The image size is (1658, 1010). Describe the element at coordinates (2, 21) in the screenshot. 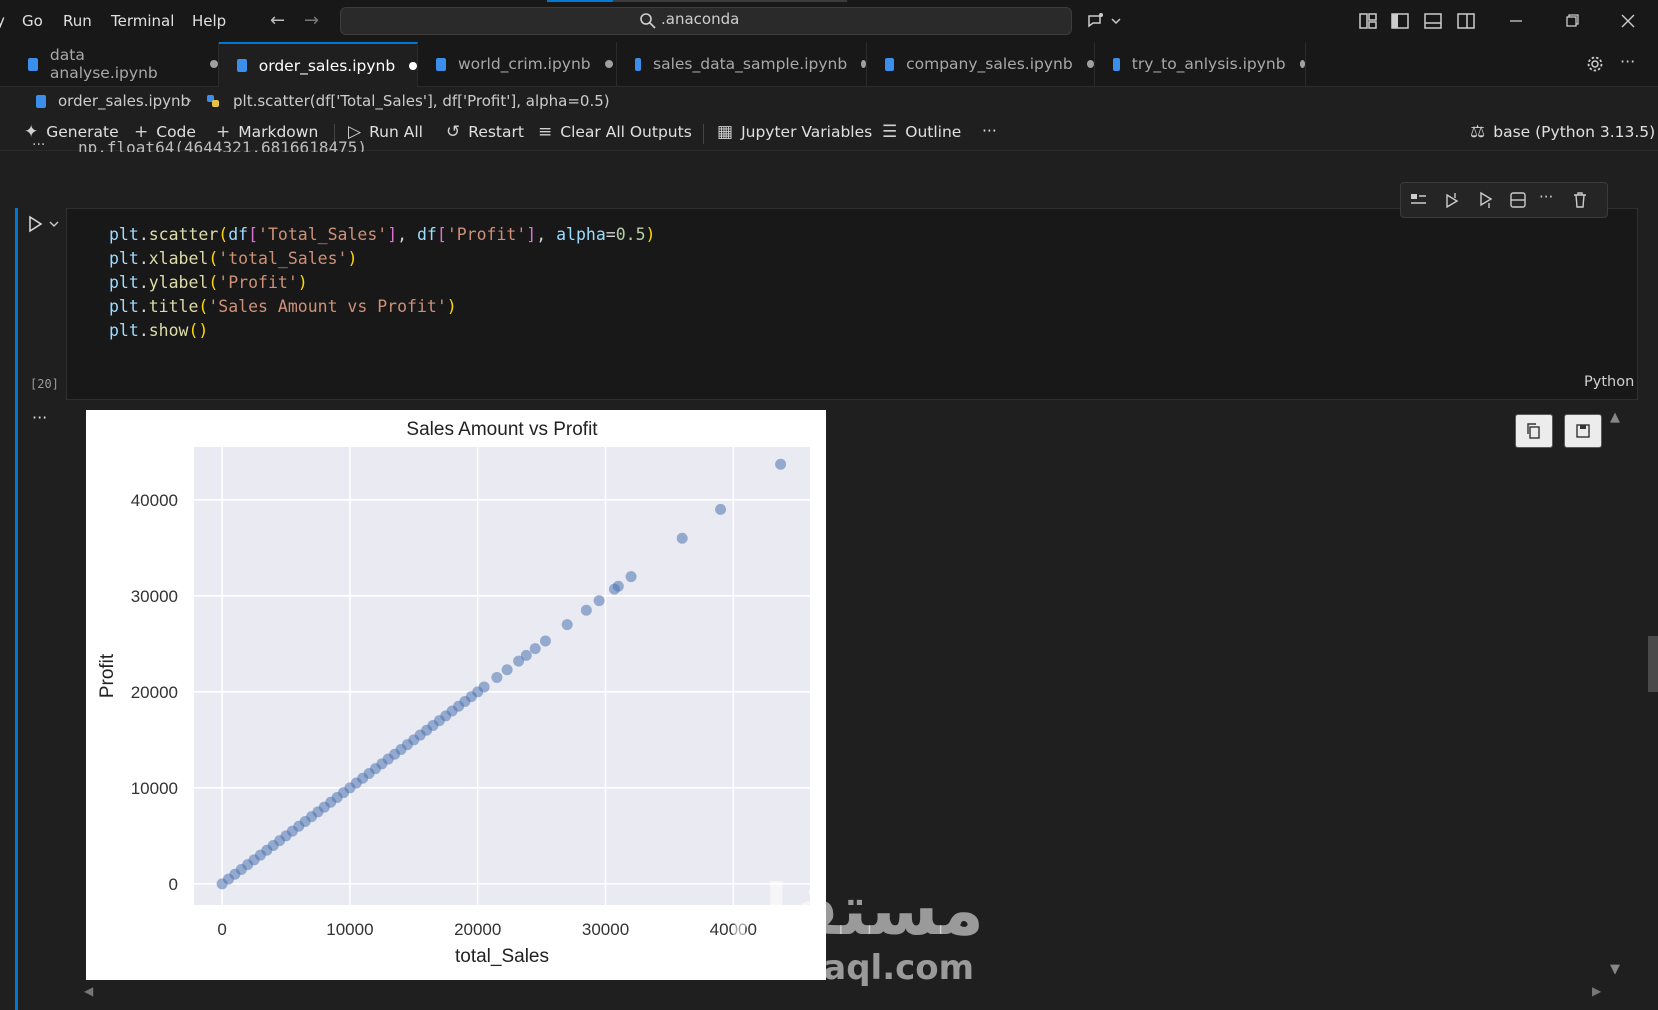

I see `menu-item-partial: y` at that location.